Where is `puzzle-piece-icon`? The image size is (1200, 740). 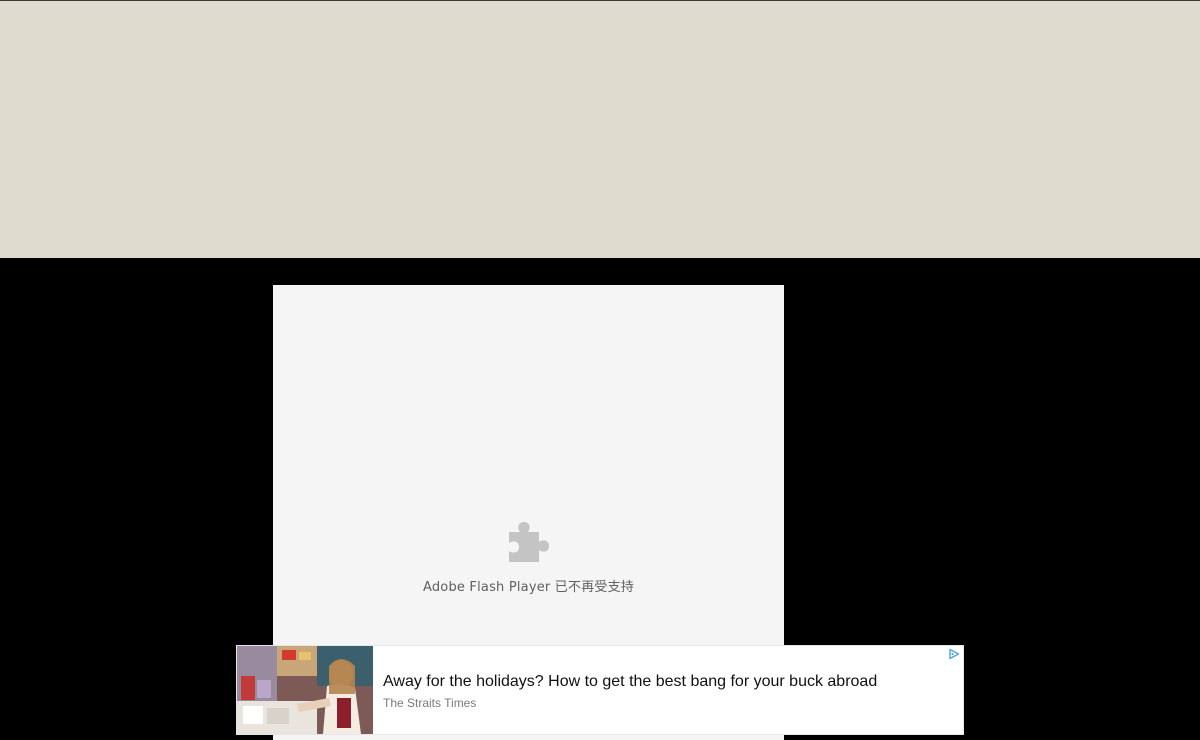
puzzle-piece-icon is located at coordinates (529, 542).